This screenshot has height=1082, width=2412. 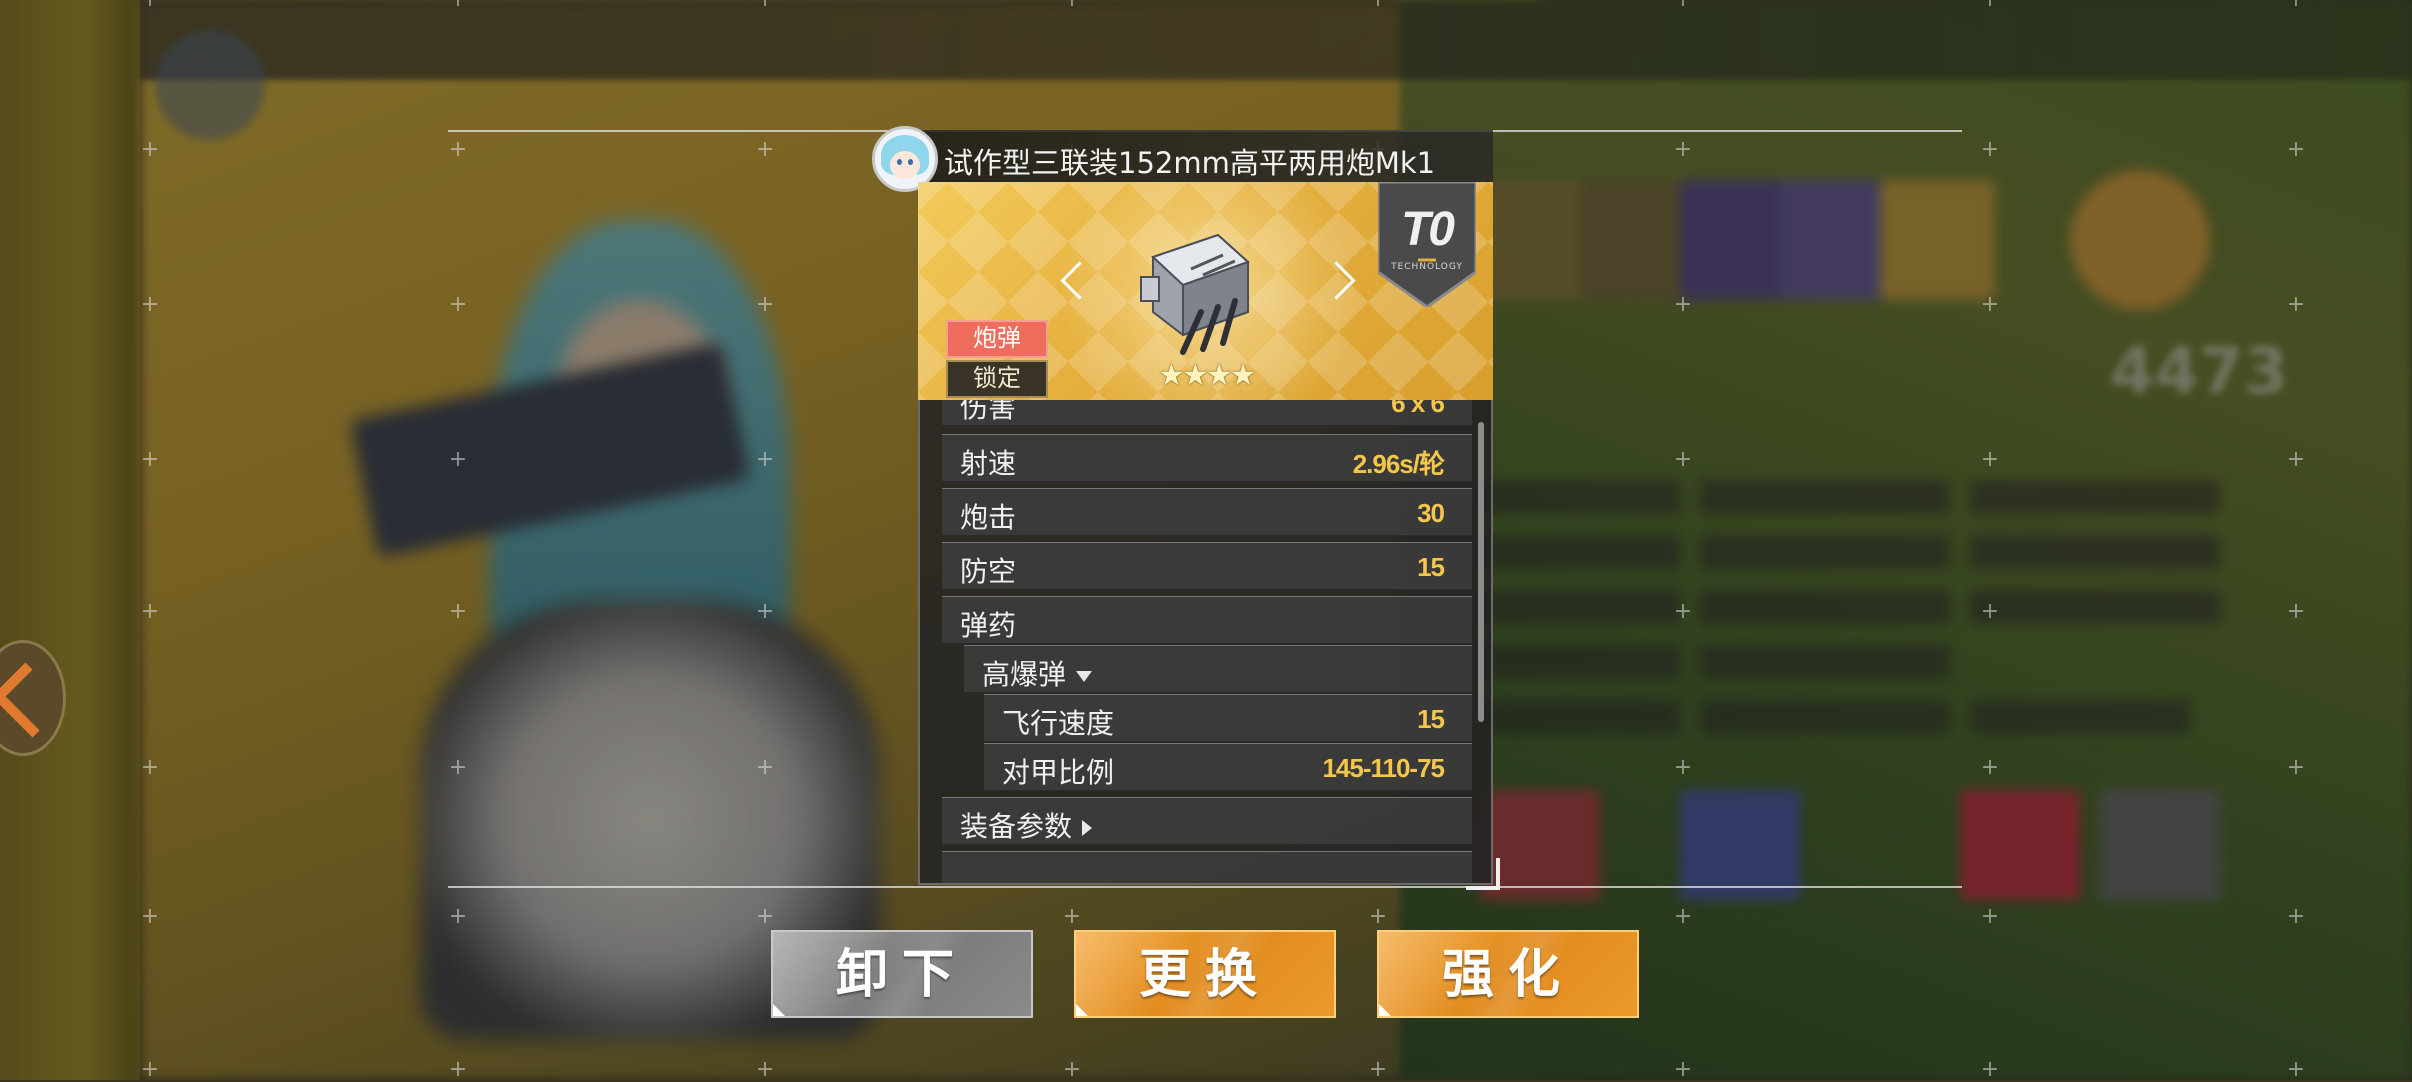 I want to click on triple-gun-turret-icon, so click(x=1195, y=294).